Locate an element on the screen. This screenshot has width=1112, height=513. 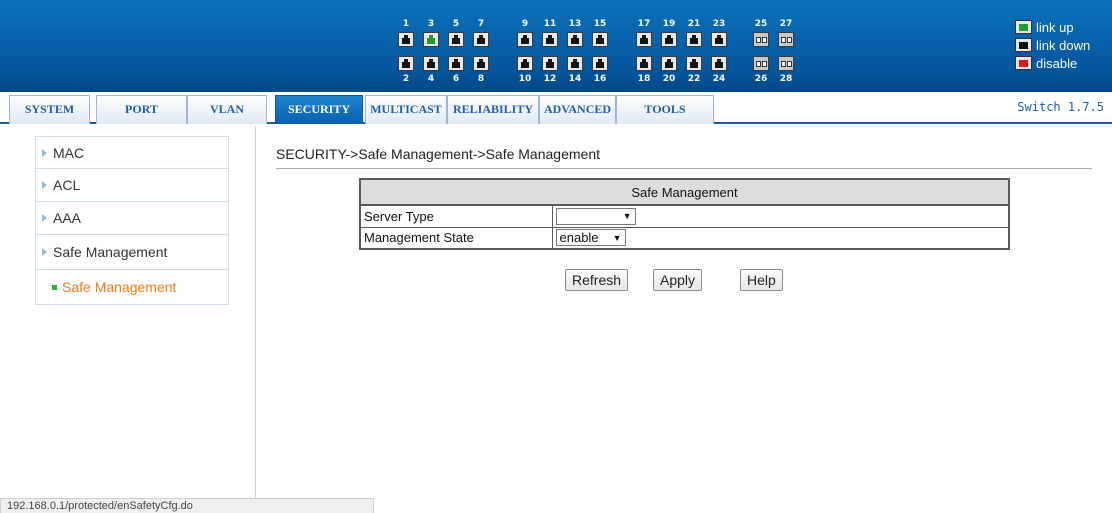
sidebar-item-acl: ACL is located at coordinates (132, 185).